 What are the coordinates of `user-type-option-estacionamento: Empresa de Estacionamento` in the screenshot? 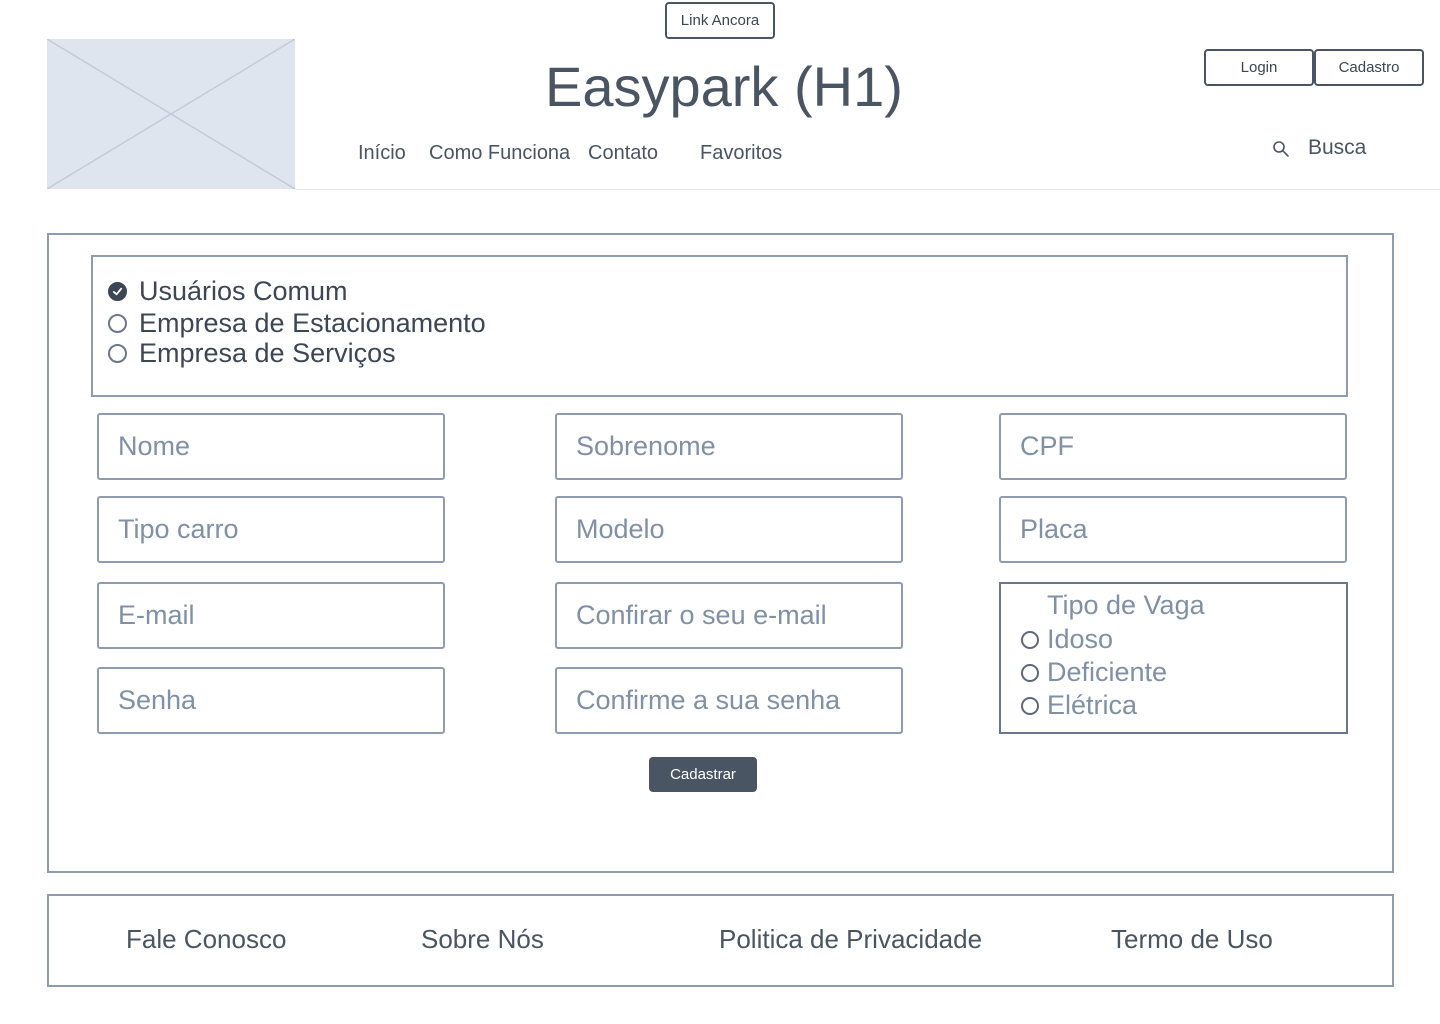 It's located at (297, 323).